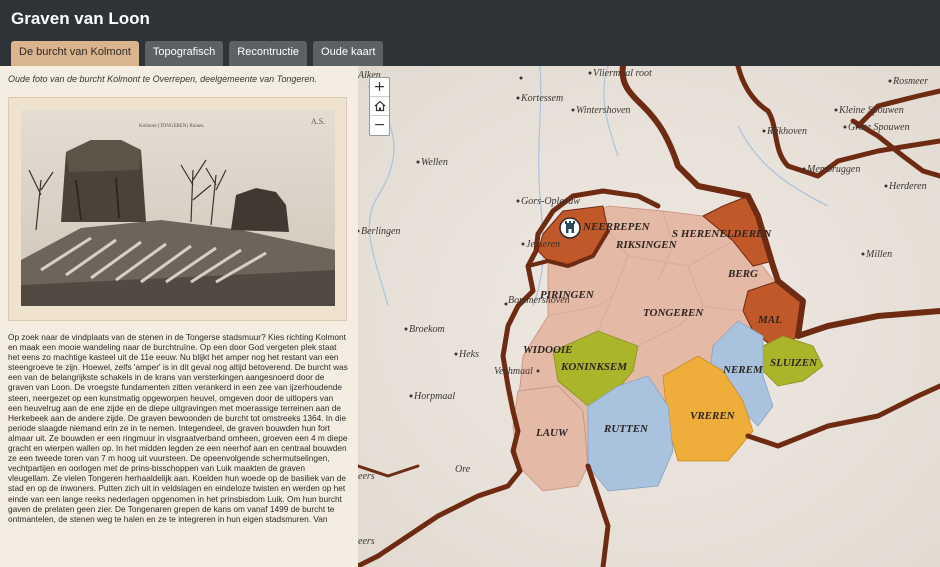  What do you see at coordinates (468, 354) in the screenshot?
I see `place-heks: Heks` at bounding box center [468, 354].